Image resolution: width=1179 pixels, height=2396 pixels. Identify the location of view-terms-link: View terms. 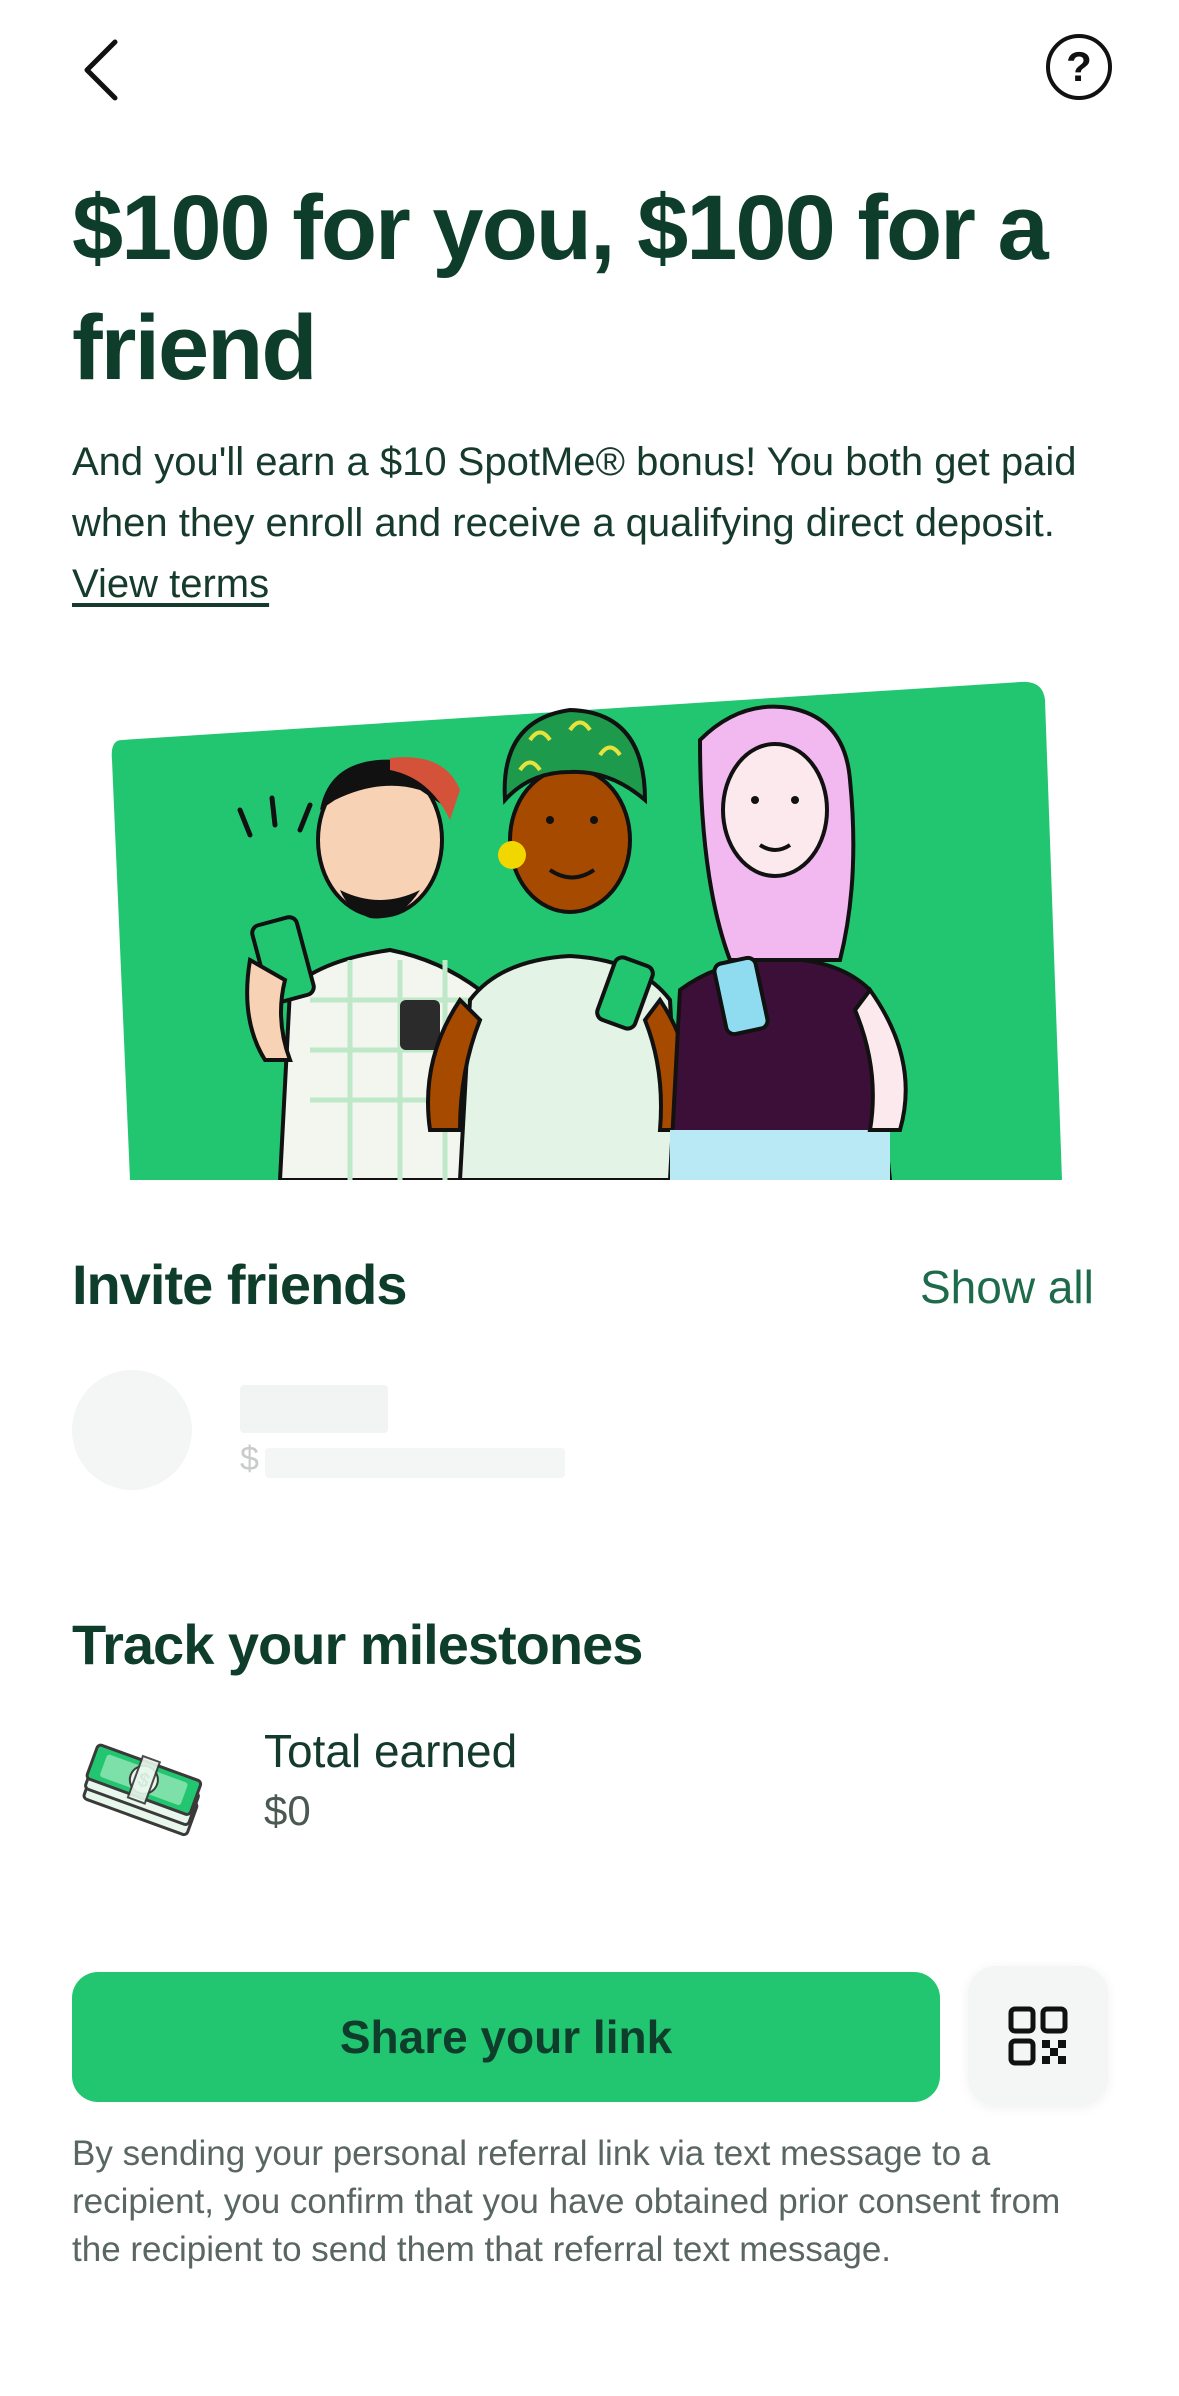
(170, 584).